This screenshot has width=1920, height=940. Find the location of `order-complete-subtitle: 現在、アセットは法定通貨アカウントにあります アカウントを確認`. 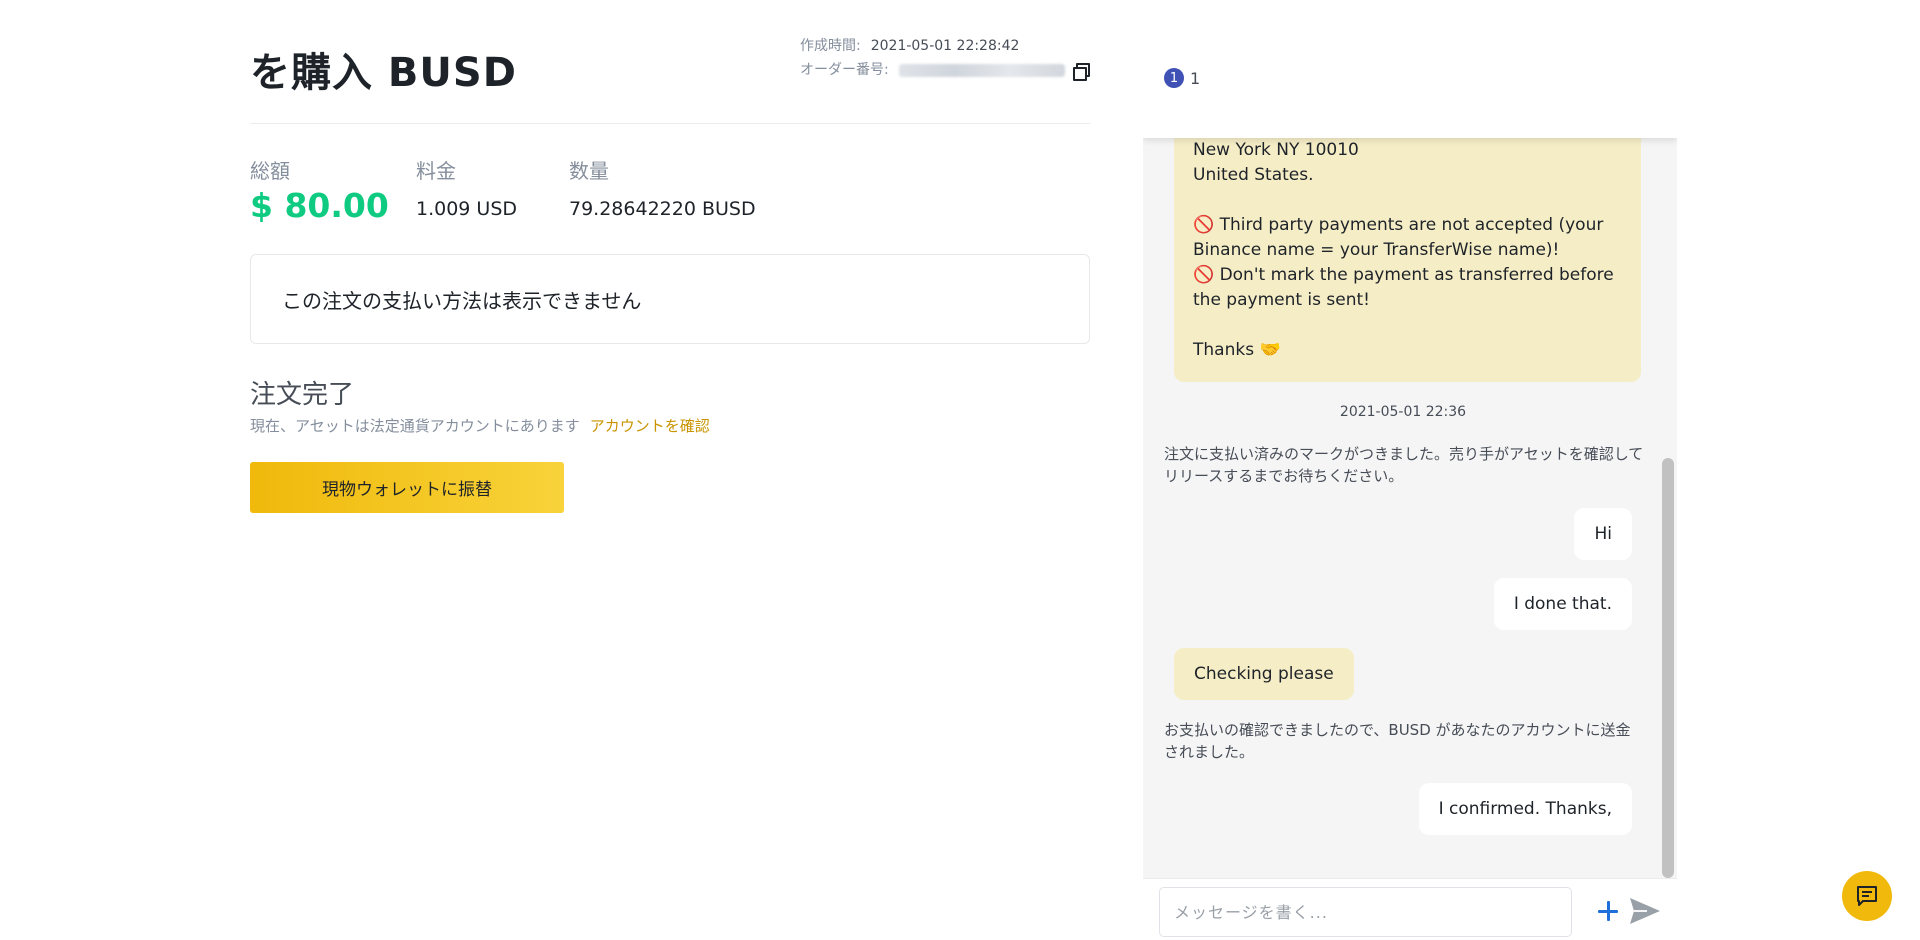

order-complete-subtitle: 現在、アセットは法定通貨アカウントにあります アカウントを確認 is located at coordinates (480, 425).